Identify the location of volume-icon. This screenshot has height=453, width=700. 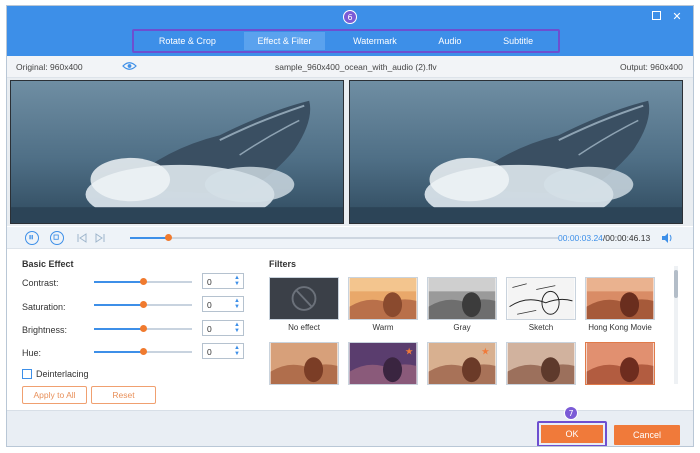
(667, 238).